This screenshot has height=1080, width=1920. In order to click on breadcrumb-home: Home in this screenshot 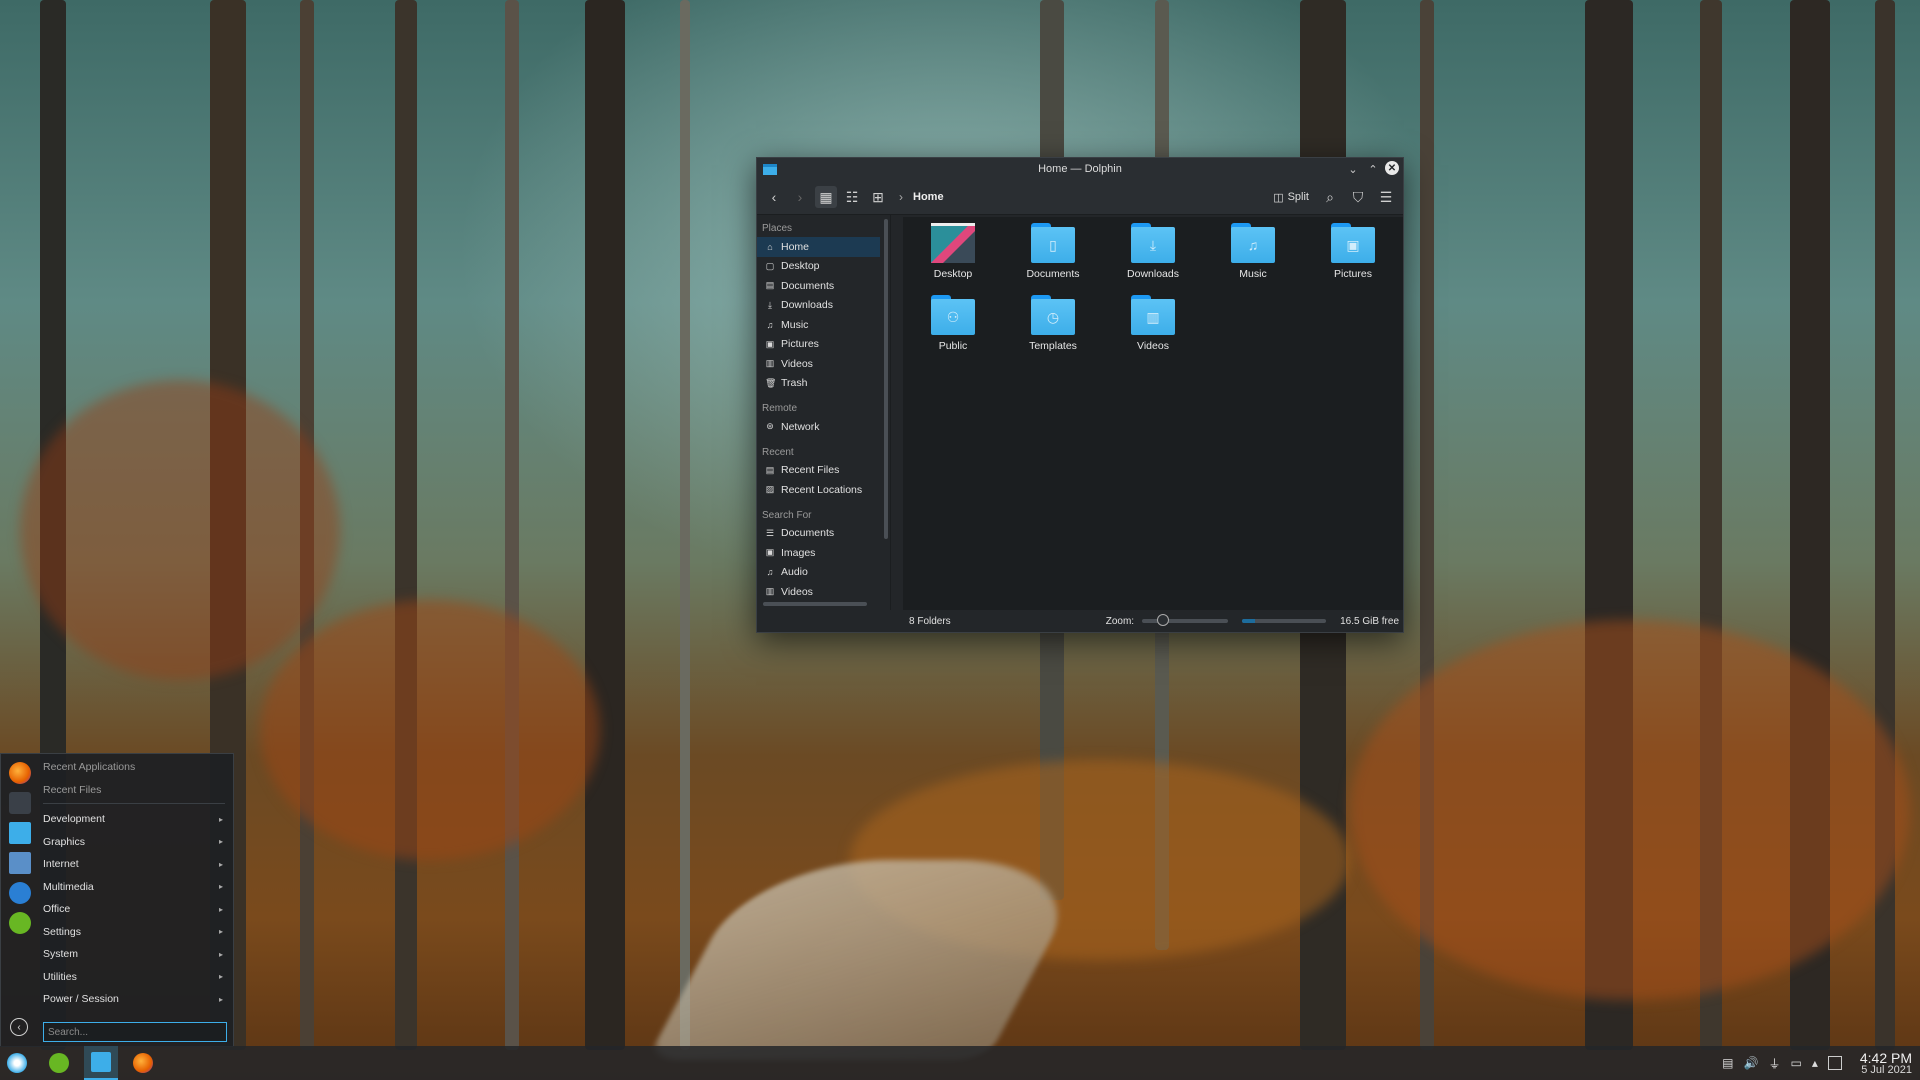, I will do `click(928, 197)`.